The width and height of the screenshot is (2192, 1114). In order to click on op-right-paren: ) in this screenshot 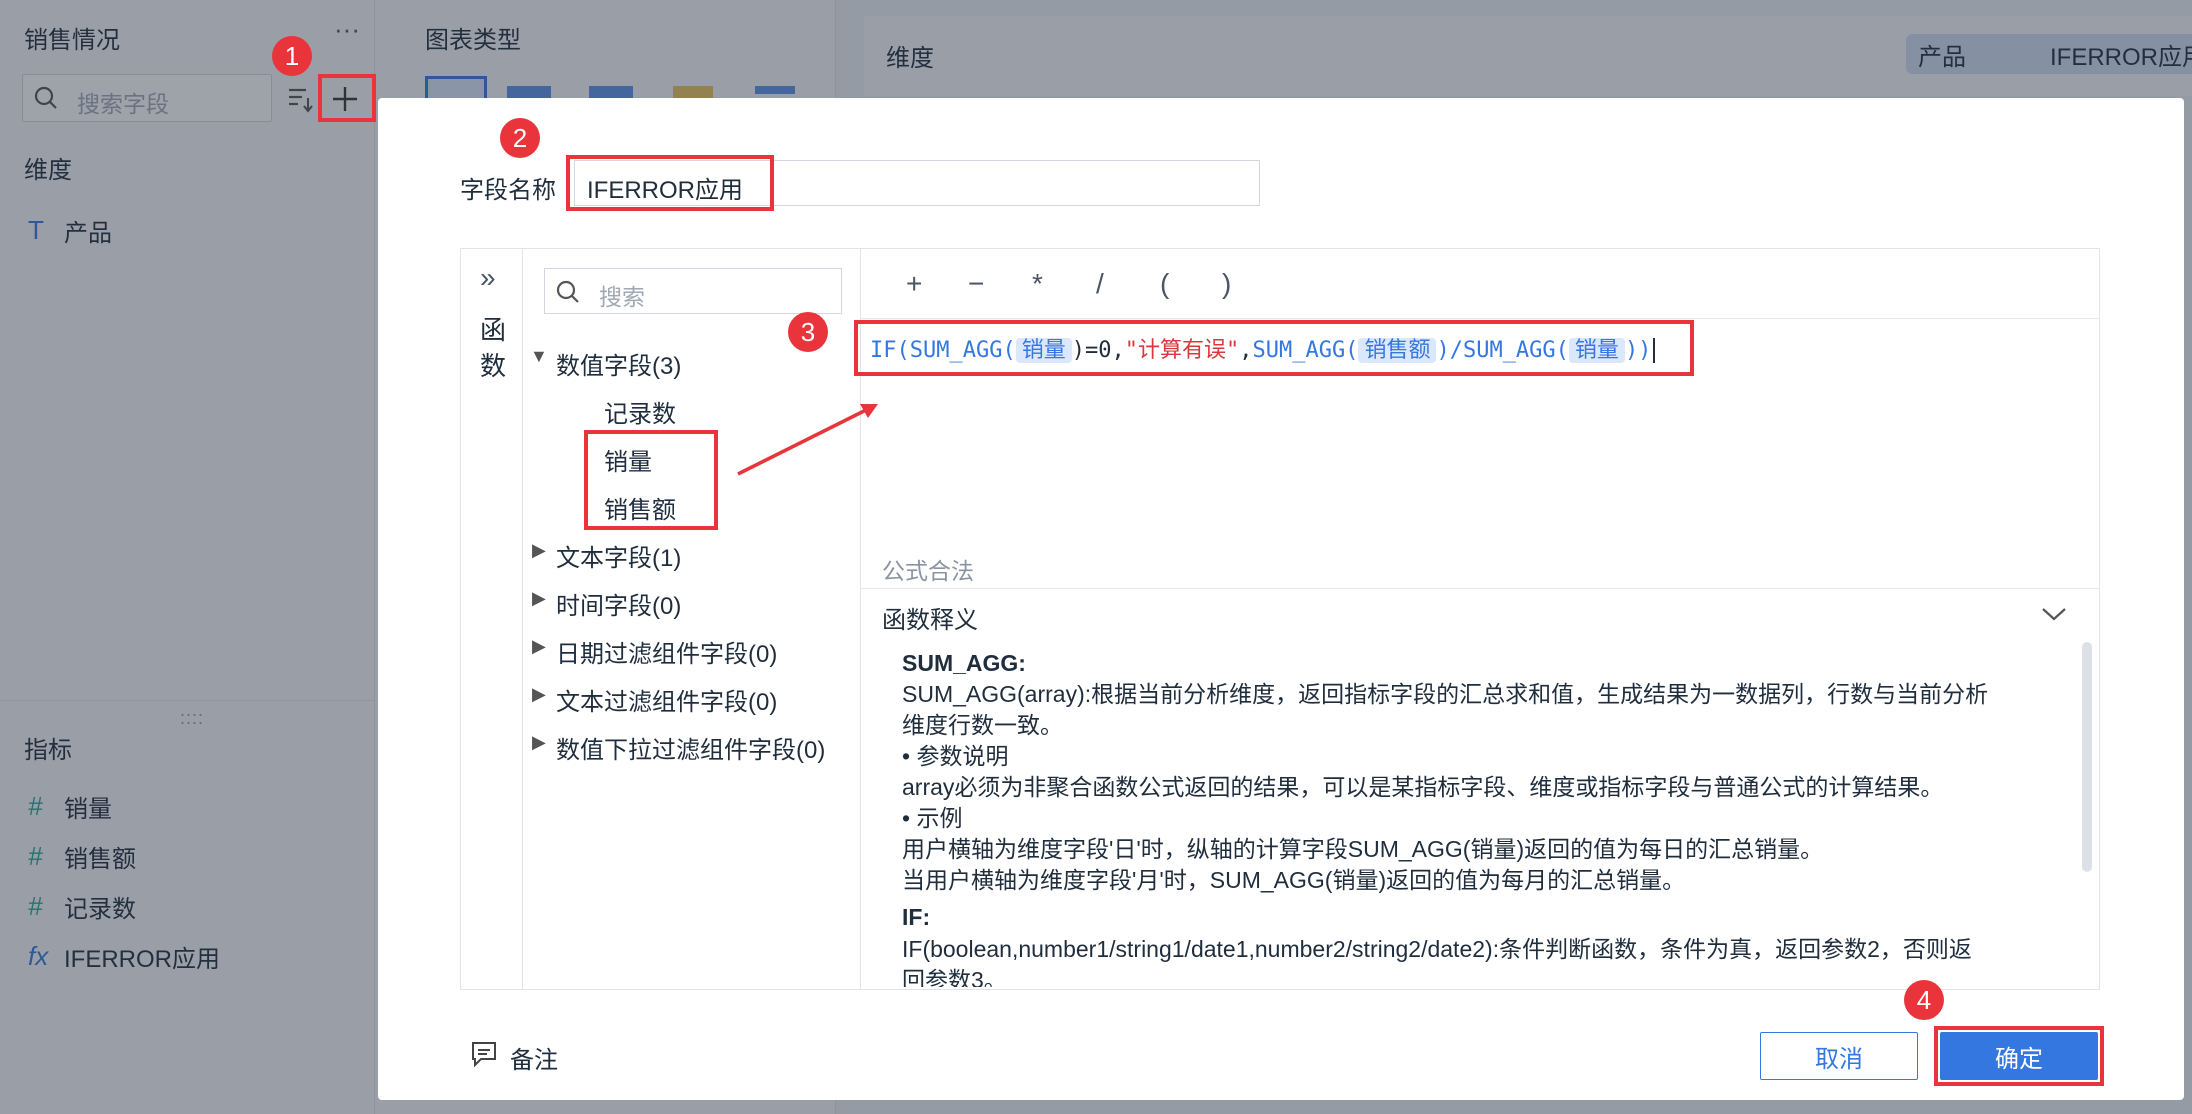, I will do `click(1226, 284)`.